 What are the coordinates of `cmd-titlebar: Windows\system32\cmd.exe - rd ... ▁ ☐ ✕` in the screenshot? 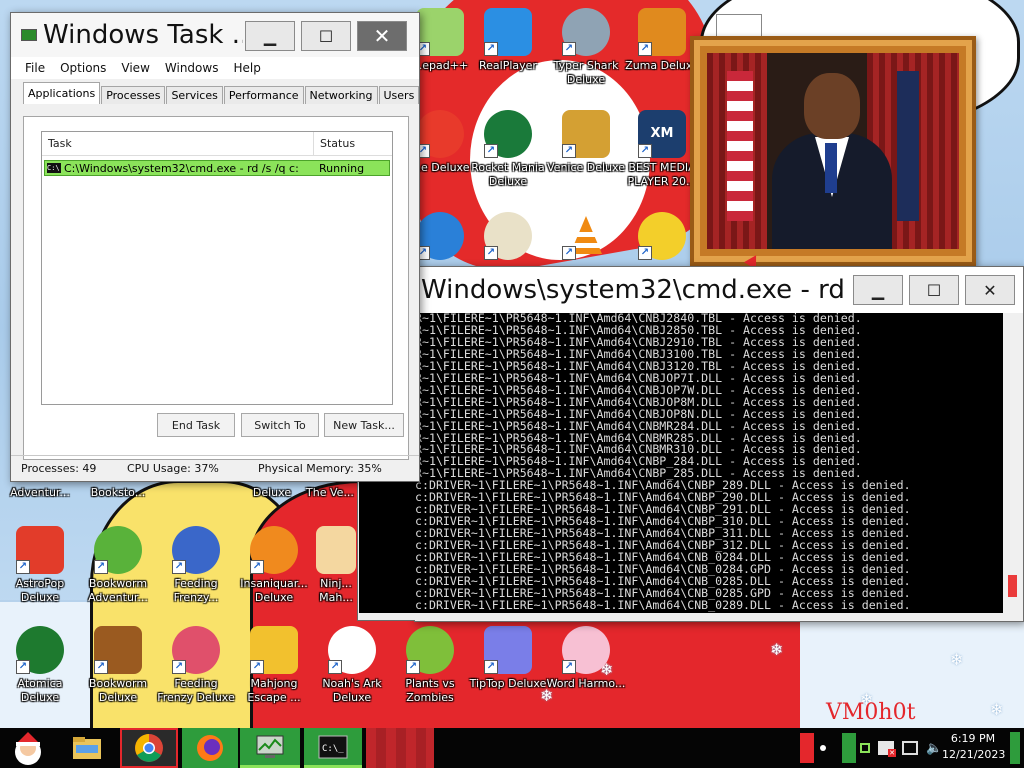 It's located at (719, 290).